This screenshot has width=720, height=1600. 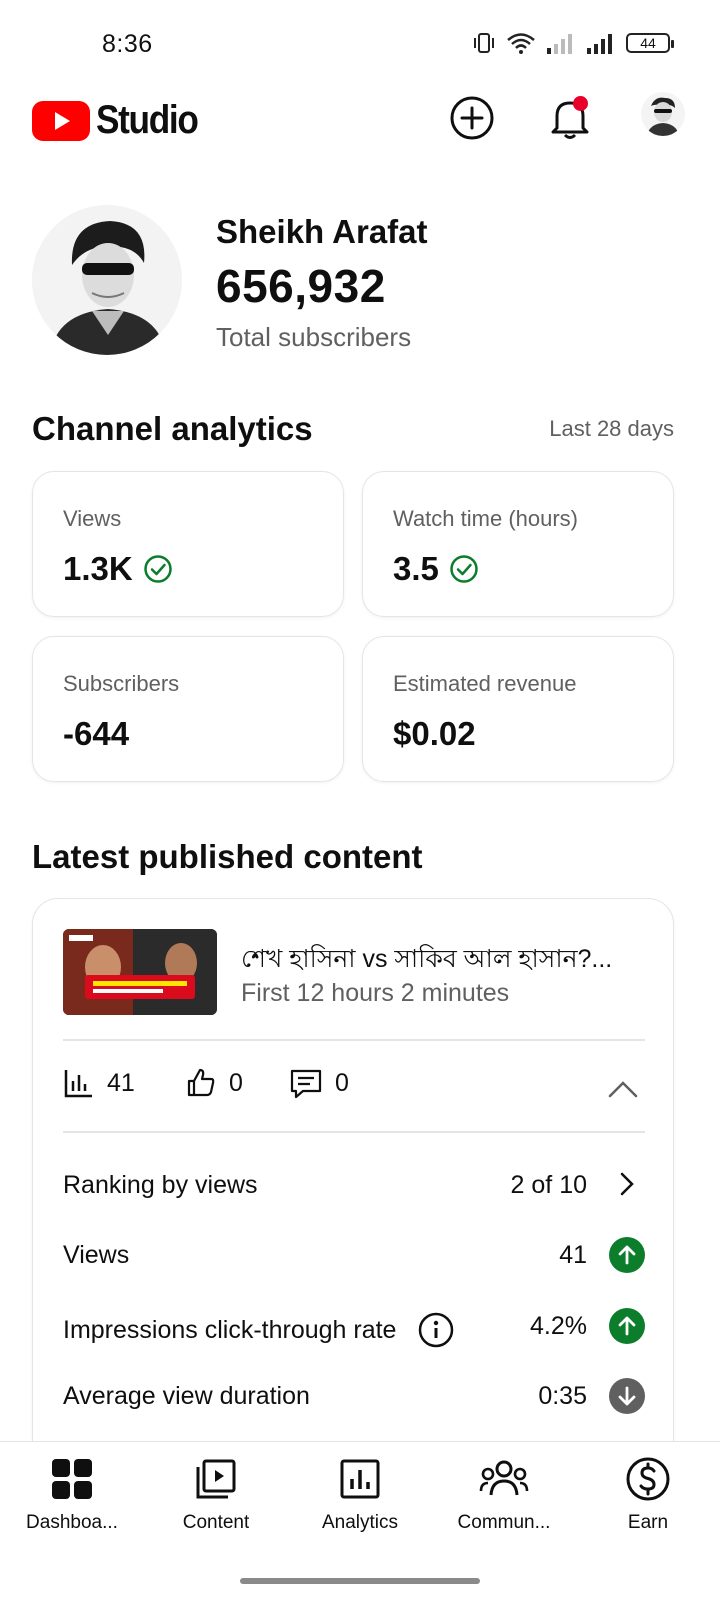 What do you see at coordinates (360, 120) in the screenshot?
I see `app-header: Studio` at bounding box center [360, 120].